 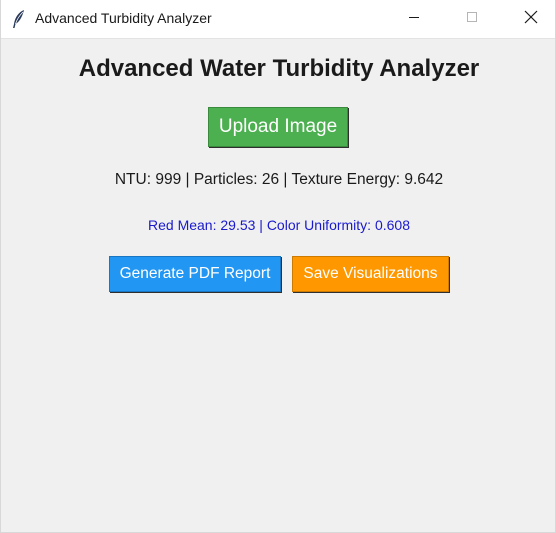 I want to click on maximize-button, so click(x=472, y=19).